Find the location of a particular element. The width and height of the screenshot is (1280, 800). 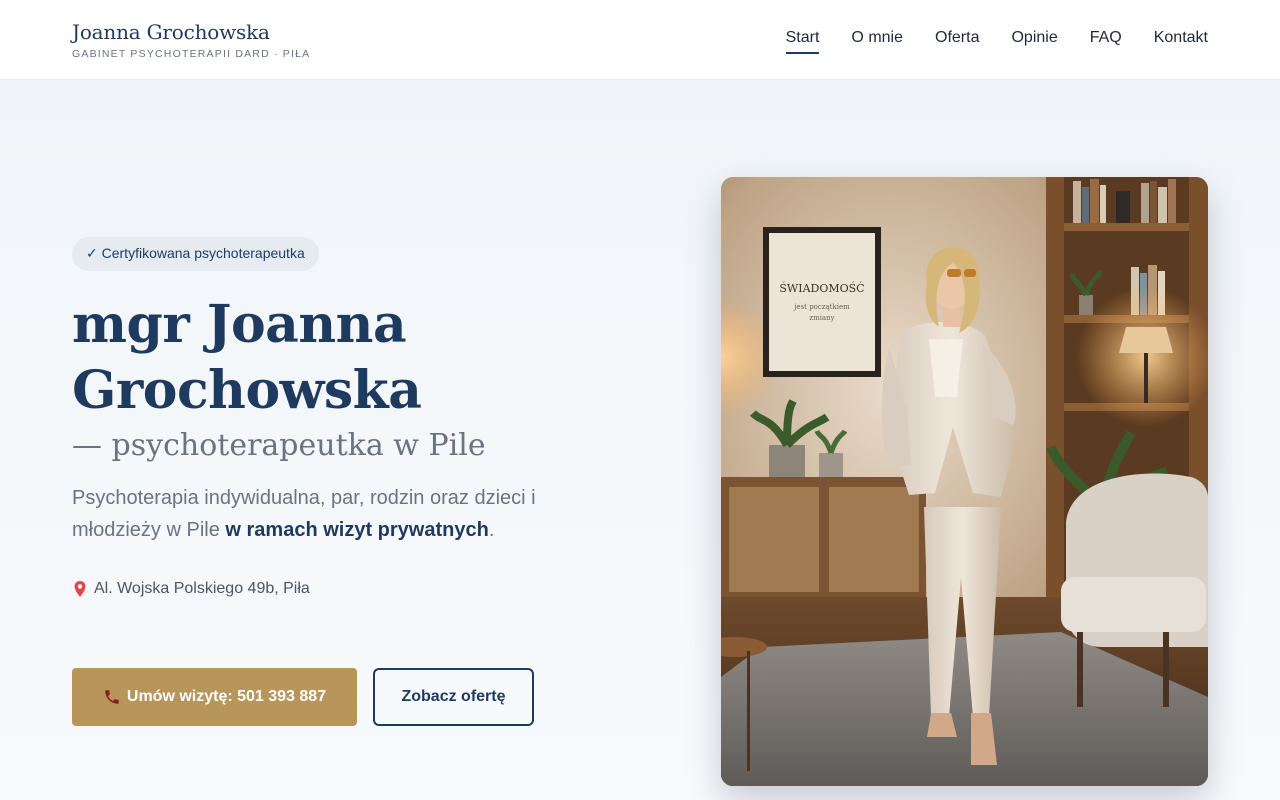

main-nav: Start O mnie Oferta Opinie FAQ Kontakt is located at coordinates (996, 41).